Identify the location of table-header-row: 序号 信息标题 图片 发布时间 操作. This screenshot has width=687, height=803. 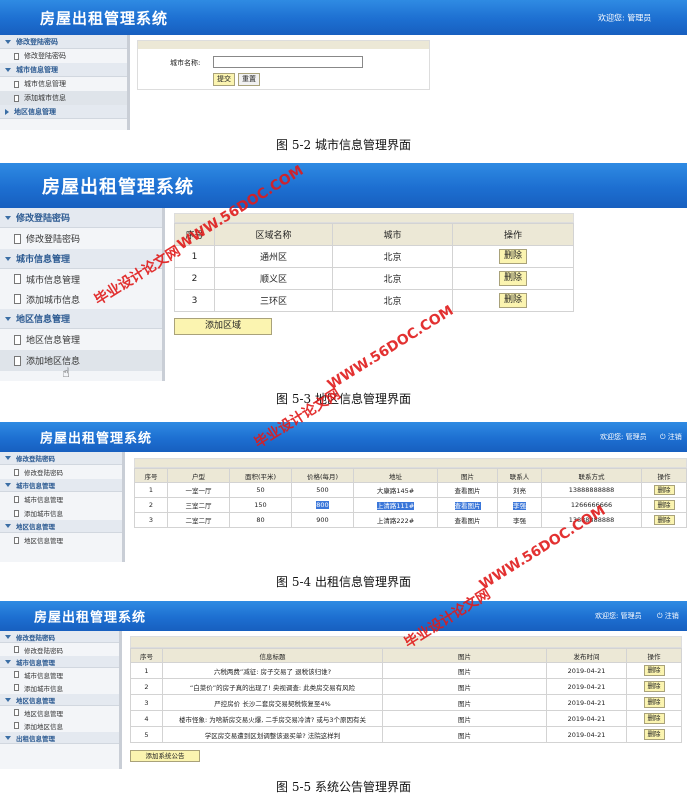
(406, 655).